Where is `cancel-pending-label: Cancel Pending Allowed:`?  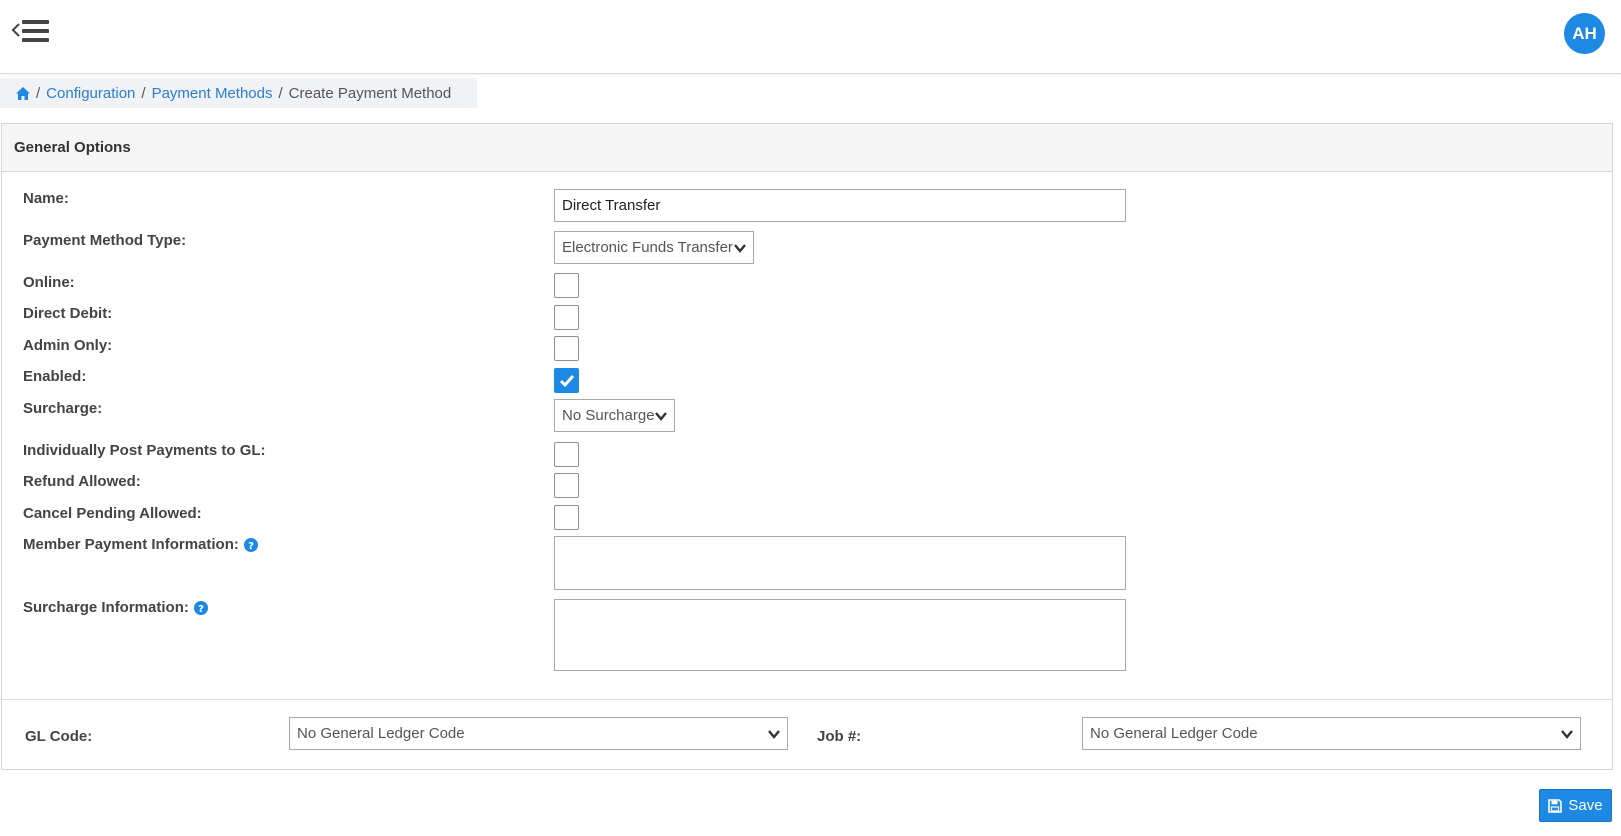 cancel-pending-label: Cancel Pending Allowed: is located at coordinates (112, 513).